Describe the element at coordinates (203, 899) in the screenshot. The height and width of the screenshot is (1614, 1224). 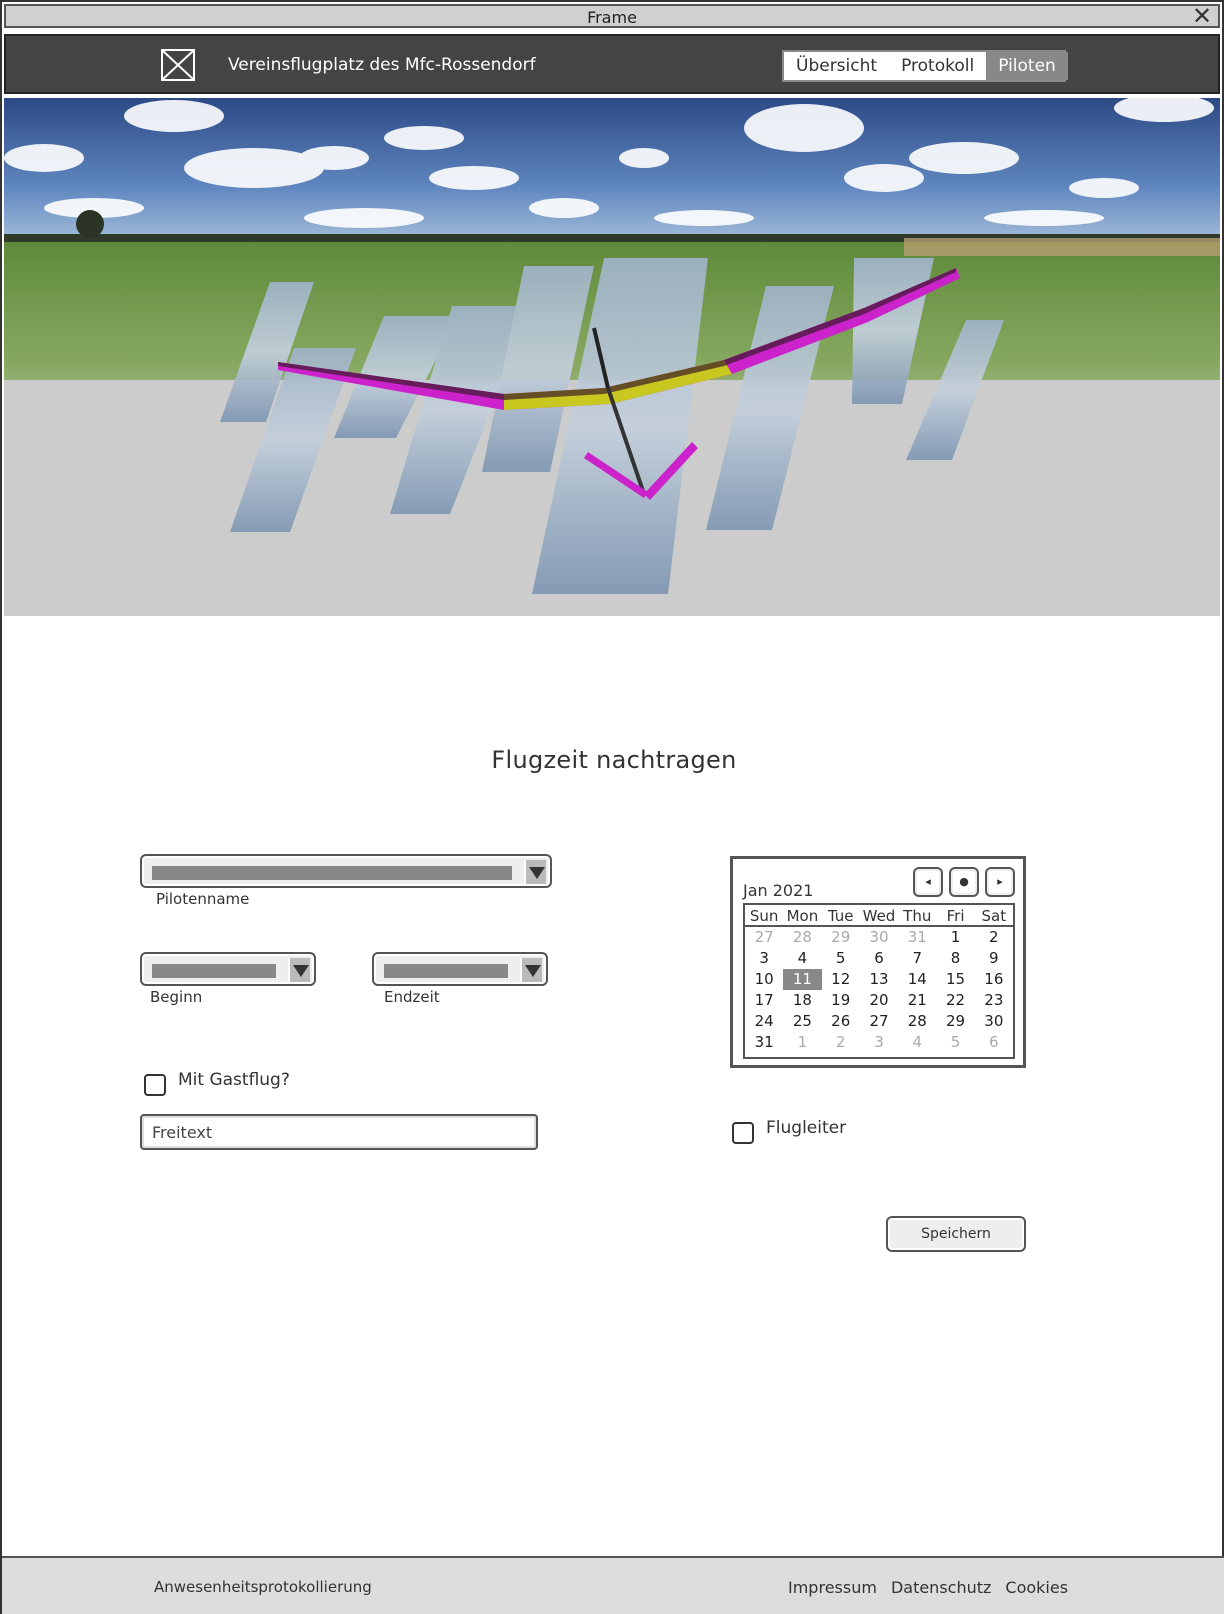
I see `pilot-name-label: Pilotenname` at that location.